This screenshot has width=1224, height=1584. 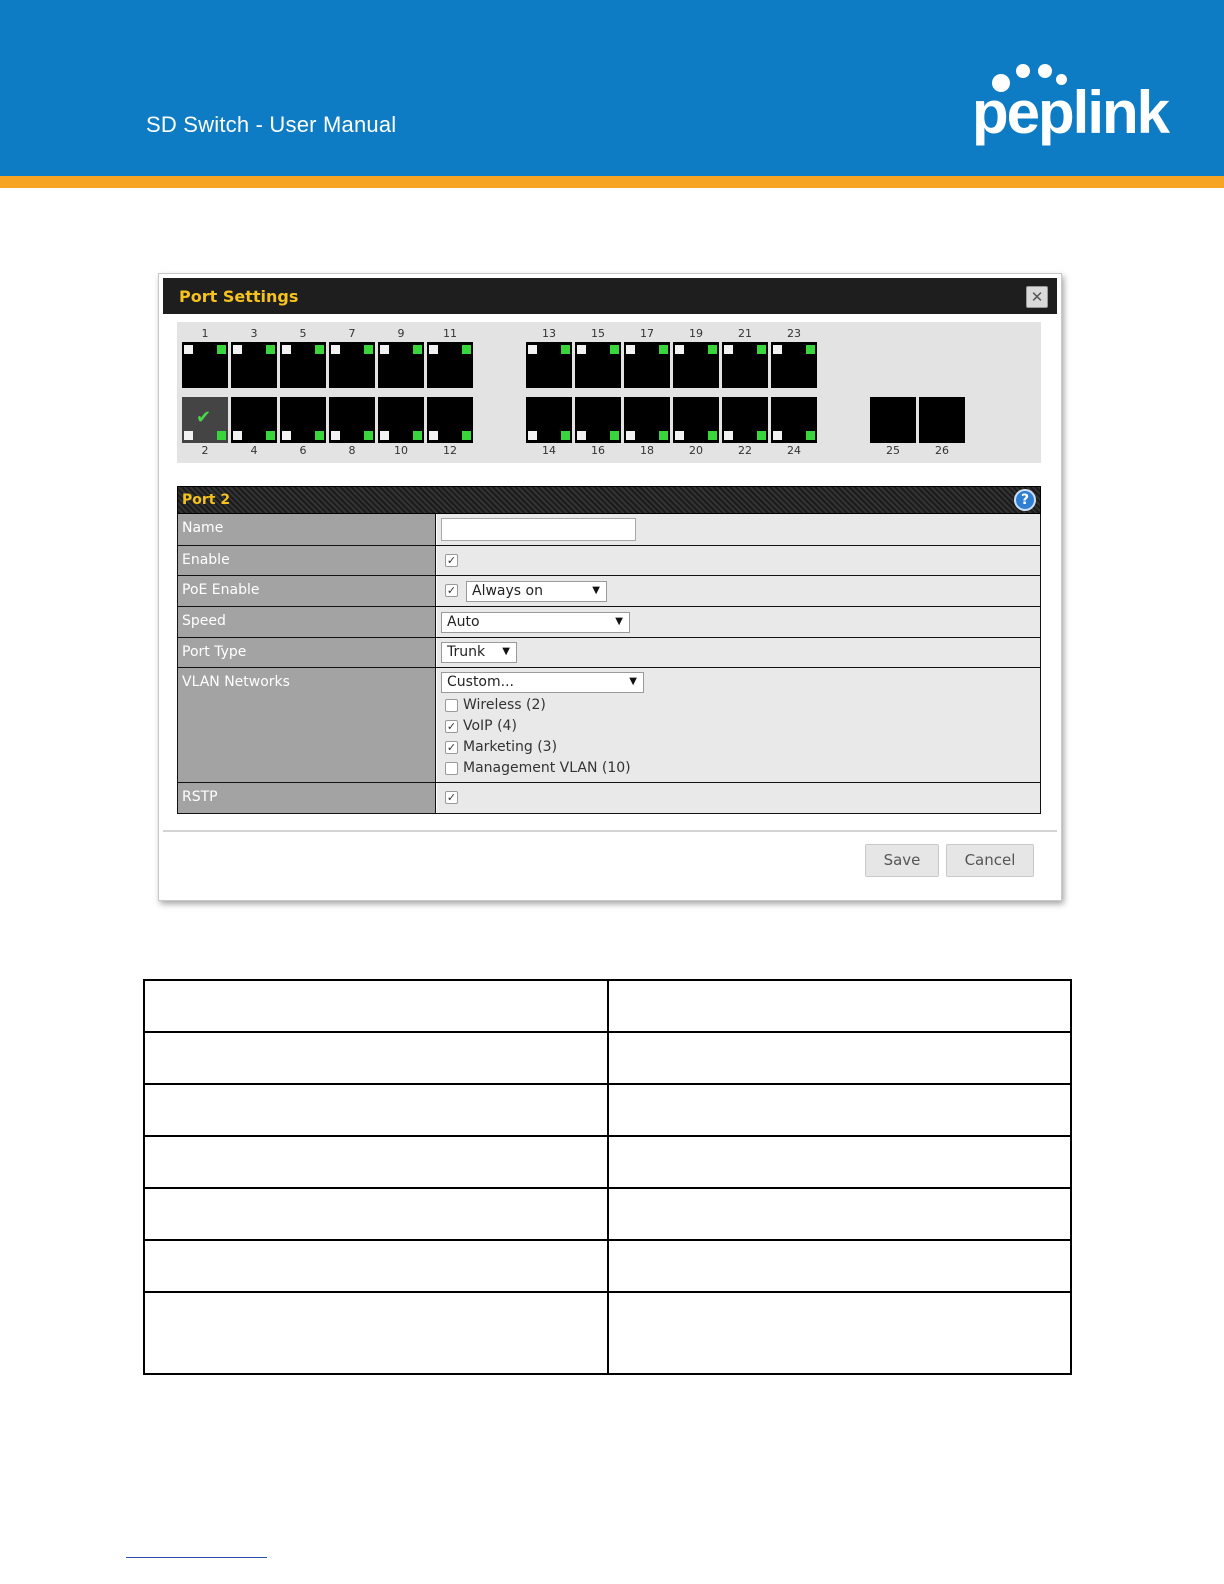 What do you see at coordinates (547, 768) in the screenshot?
I see `vlan-management-label: Management VLAN (10)` at bounding box center [547, 768].